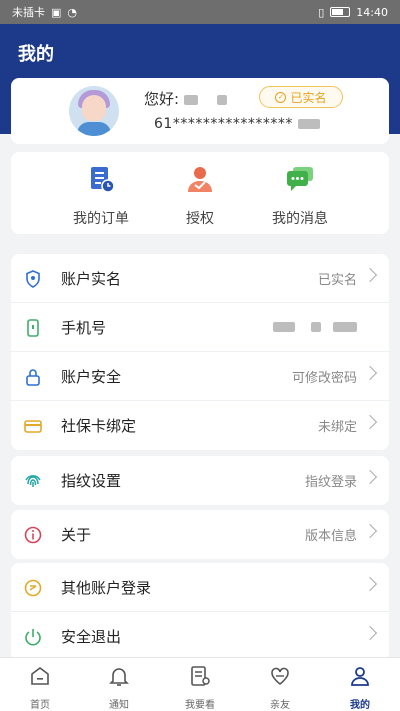 This screenshot has width=400, height=711. What do you see at coordinates (281, 97) in the screenshot?
I see `verified-icon: ✓` at bounding box center [281, 97].